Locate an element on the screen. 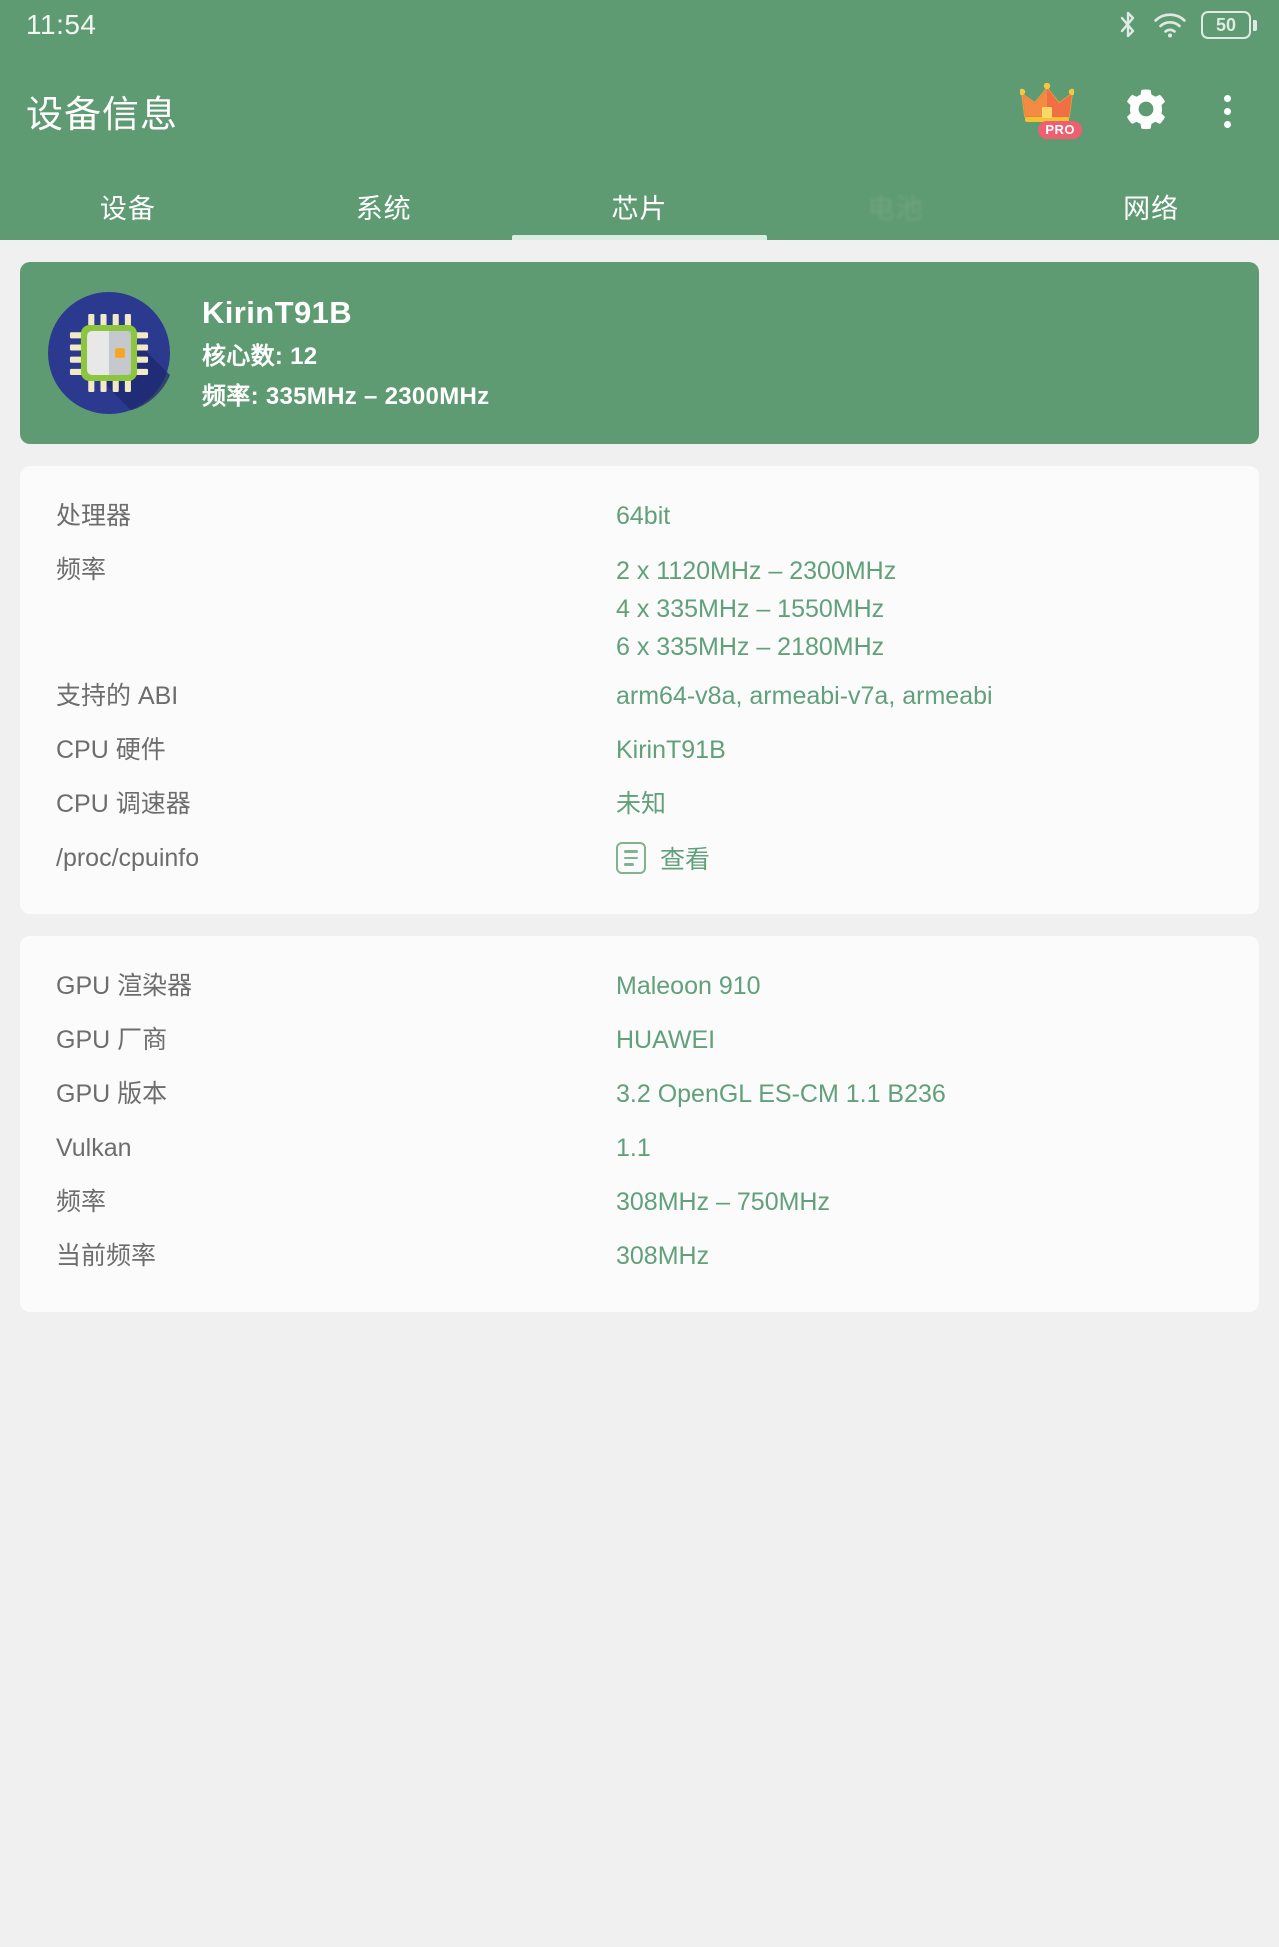 The height and width of the screenshot is (1947, 1279). row-label: /proc/cpuinfo is located at coordinates (128, 858).